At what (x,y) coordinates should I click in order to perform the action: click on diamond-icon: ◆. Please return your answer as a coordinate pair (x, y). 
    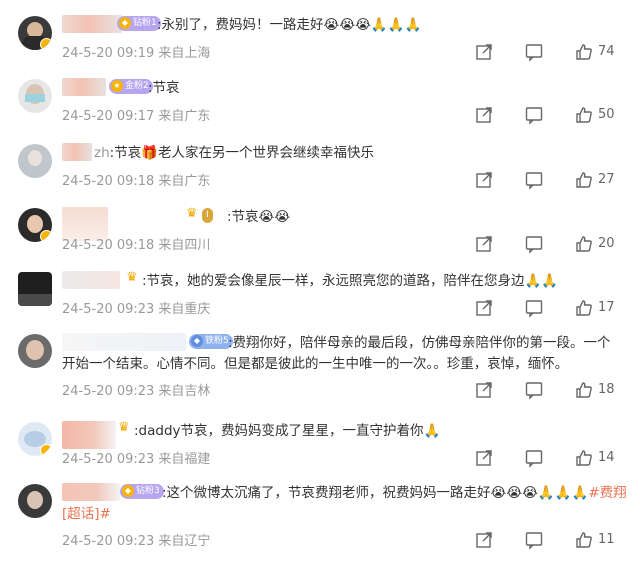
    Looking at the image, I should click on (125, 23).